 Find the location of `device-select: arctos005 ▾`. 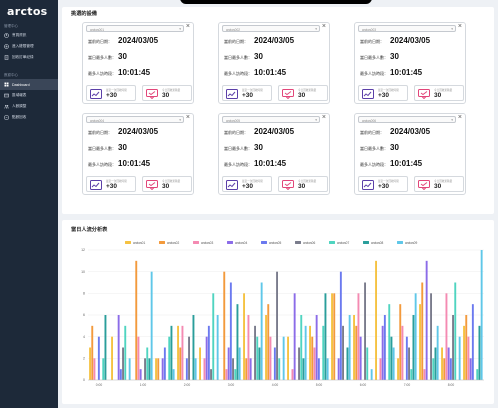

device-select: arctos005 ▾ is located at coordinates (271, 119).